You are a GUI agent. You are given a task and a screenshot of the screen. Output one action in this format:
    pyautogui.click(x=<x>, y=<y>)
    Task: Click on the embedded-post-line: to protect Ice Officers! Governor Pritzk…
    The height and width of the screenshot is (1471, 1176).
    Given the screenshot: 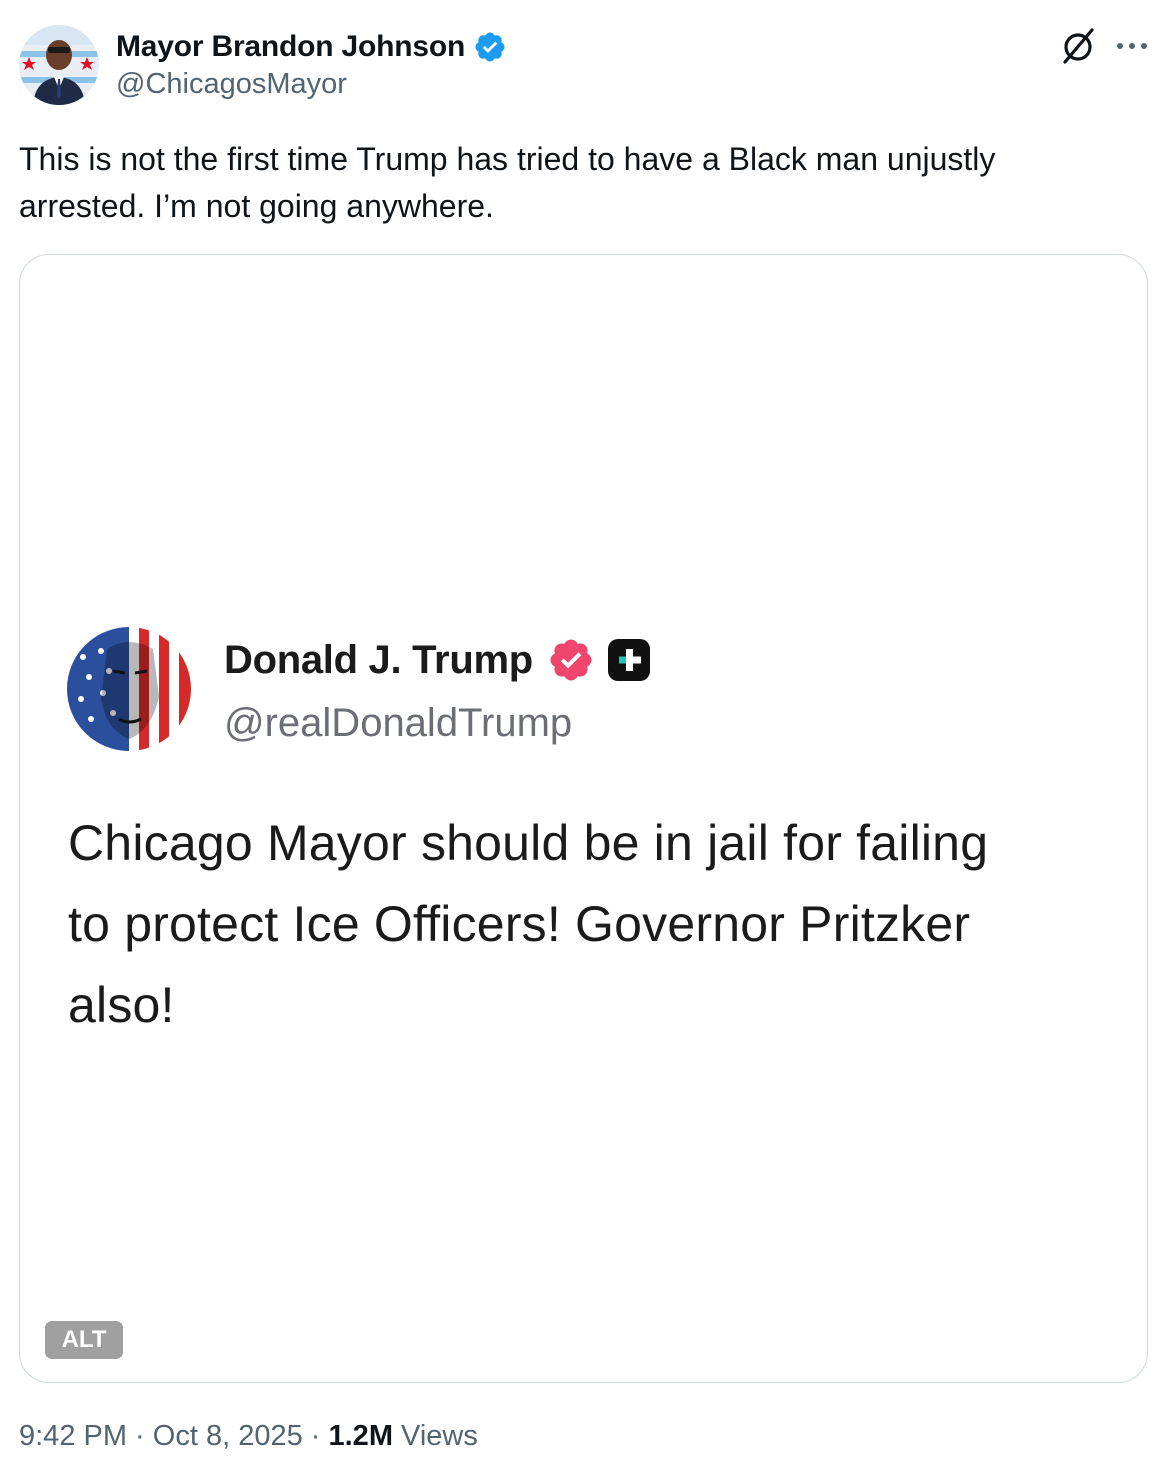 What is the action you would take?
    pyautogui.click(x=519, y=924)
    